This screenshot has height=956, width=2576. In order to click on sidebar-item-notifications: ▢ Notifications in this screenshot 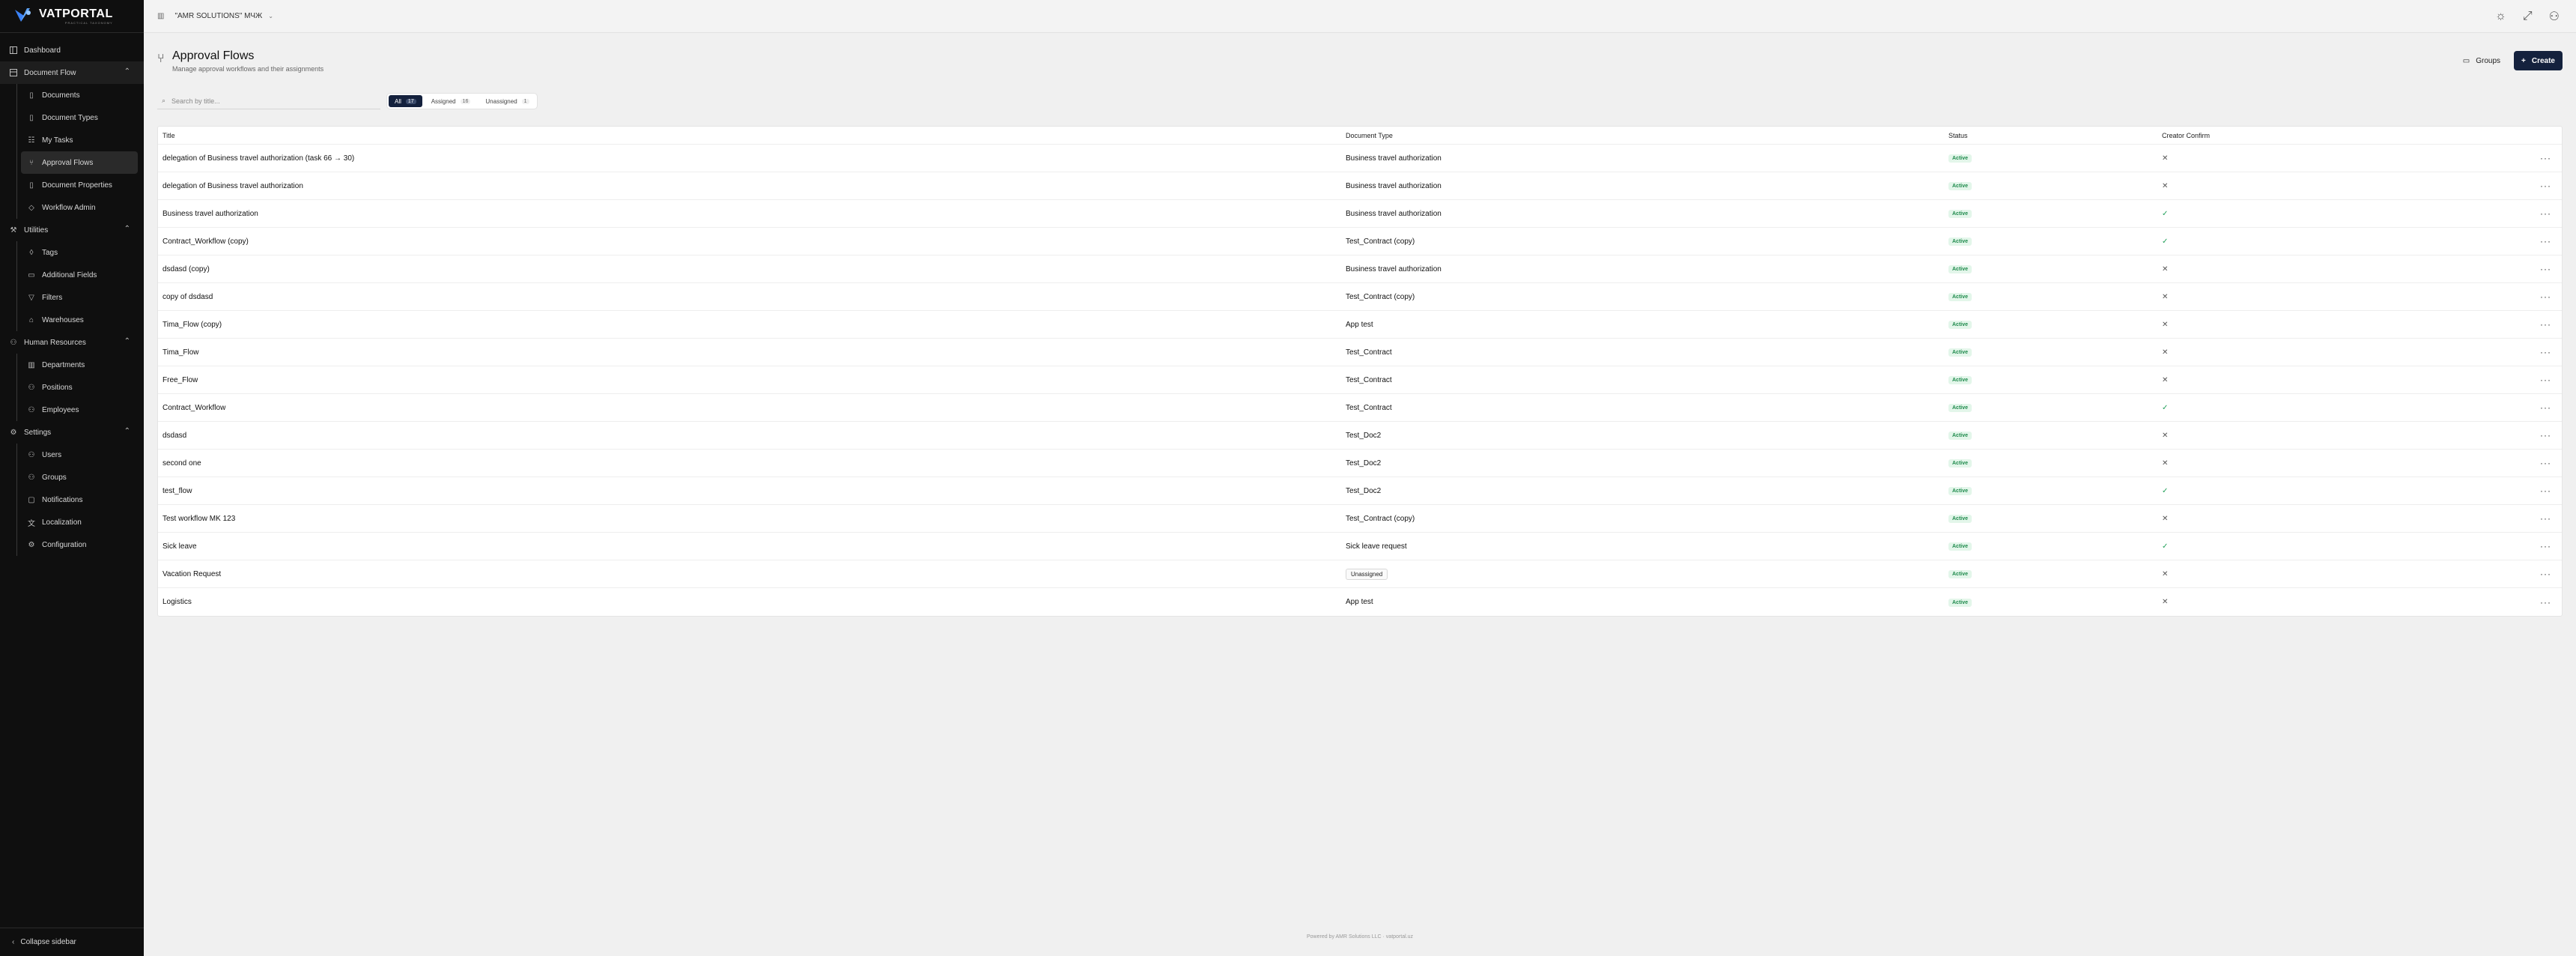, I will do `click(72, 499)`.